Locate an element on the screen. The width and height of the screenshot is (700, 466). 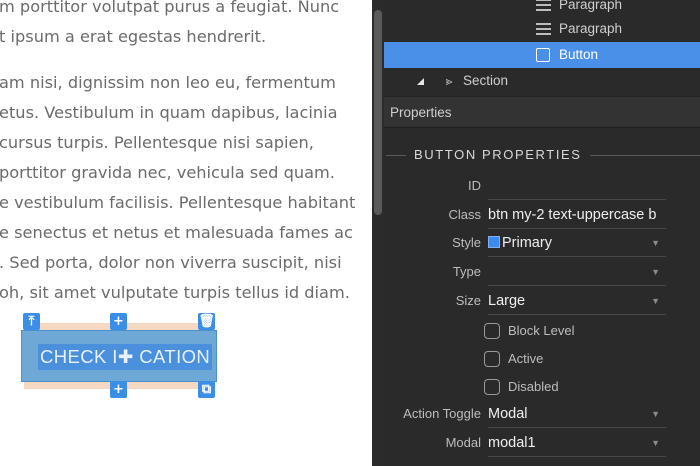
button-properties-heading: BUTTON PROPERTIES is located at coordinates (542, 155).